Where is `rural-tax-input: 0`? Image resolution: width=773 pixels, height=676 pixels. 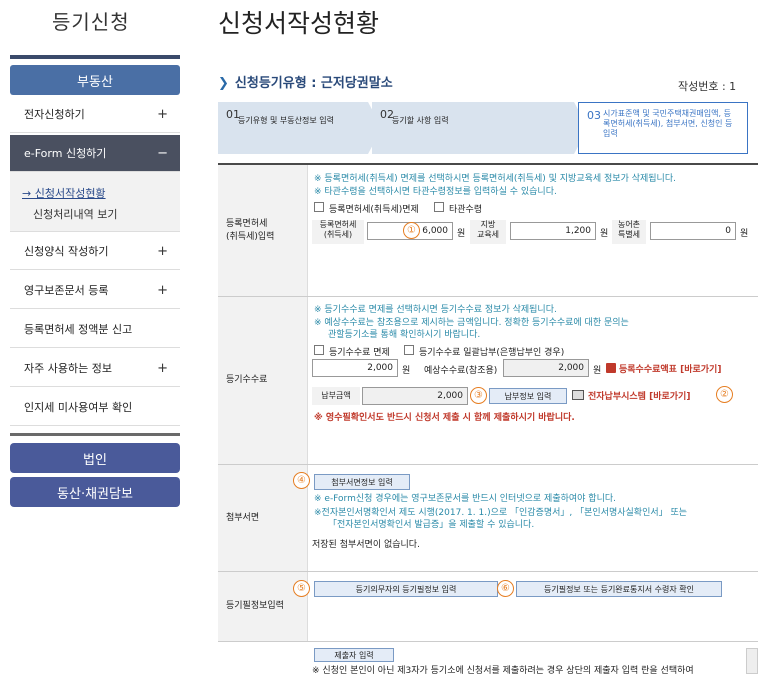 rural-tax-input: 0 is located at coordinates (693, 231).